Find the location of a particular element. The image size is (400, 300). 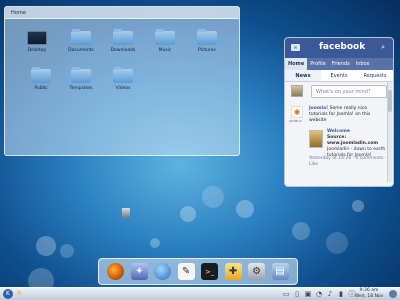

facebook-logo: facebook is located at coordinates (342, 47).